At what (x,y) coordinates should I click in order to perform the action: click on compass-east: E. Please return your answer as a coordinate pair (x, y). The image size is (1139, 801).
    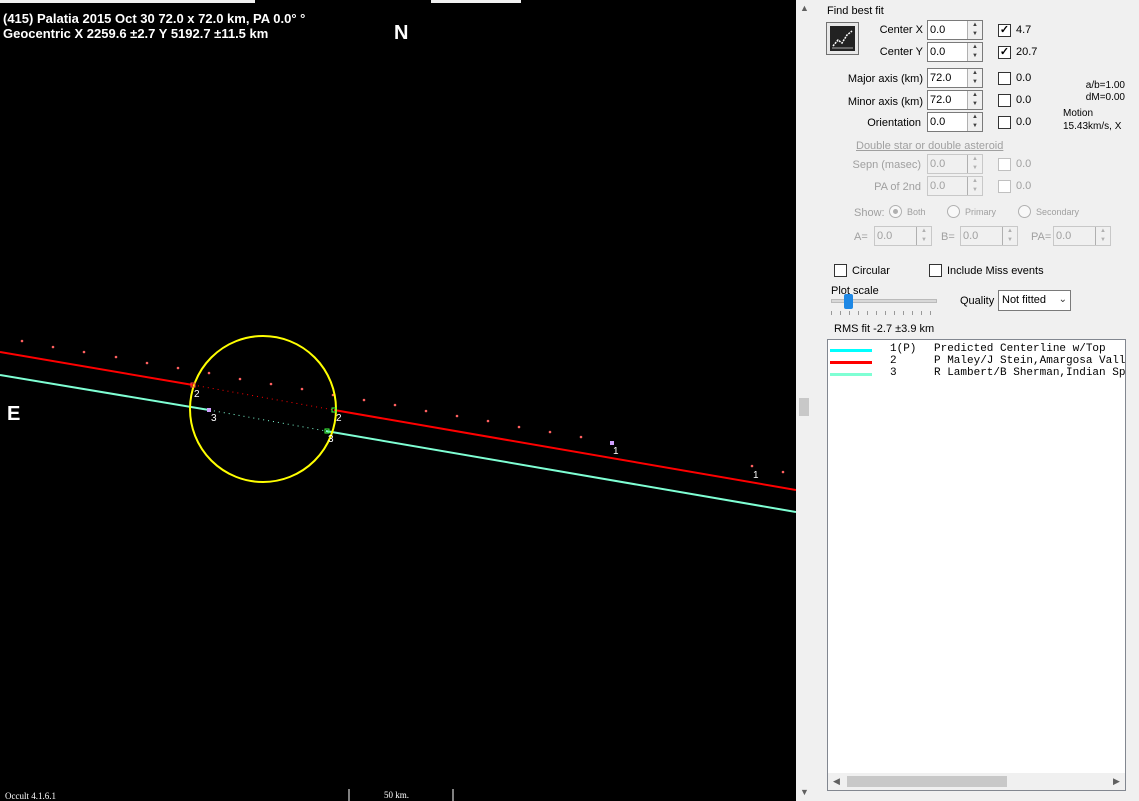
    Looking at the image, I should click on (14, 414).